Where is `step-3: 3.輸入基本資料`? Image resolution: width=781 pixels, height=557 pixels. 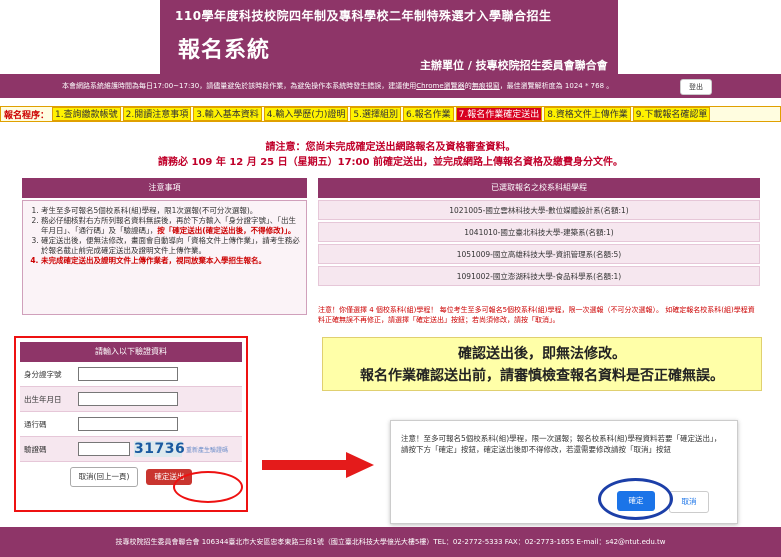 step-3: 3.輸入基本資料 is located at coordinates (227, 114).